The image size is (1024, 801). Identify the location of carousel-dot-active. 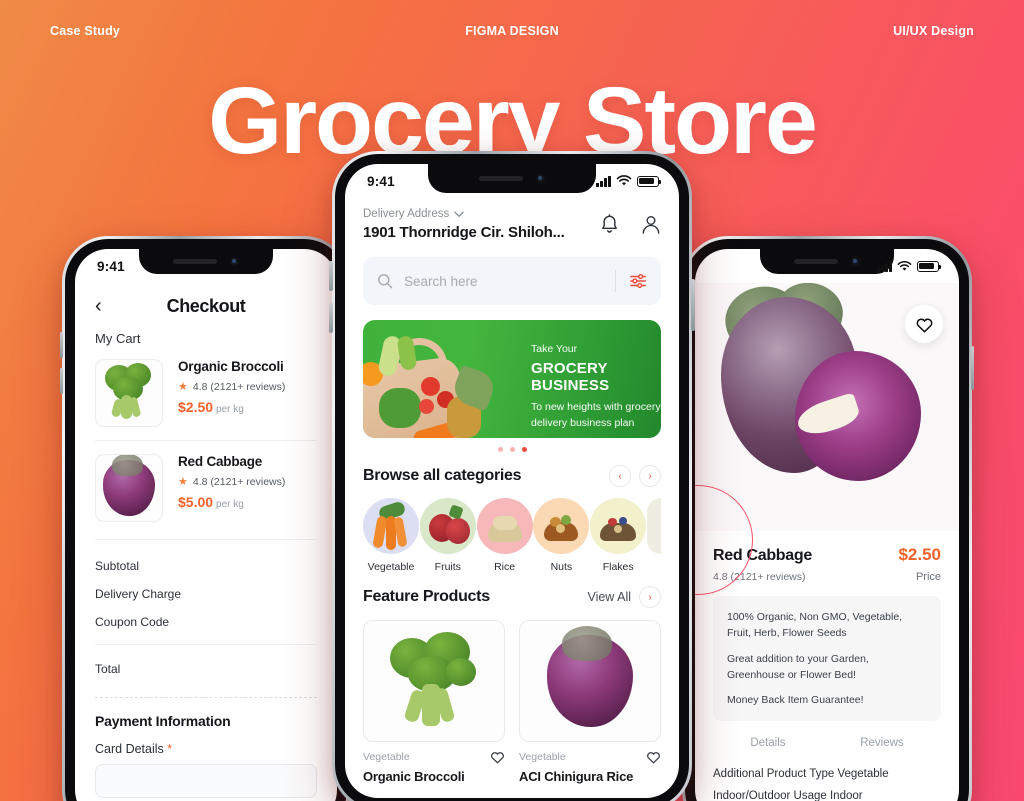
(524, 449).